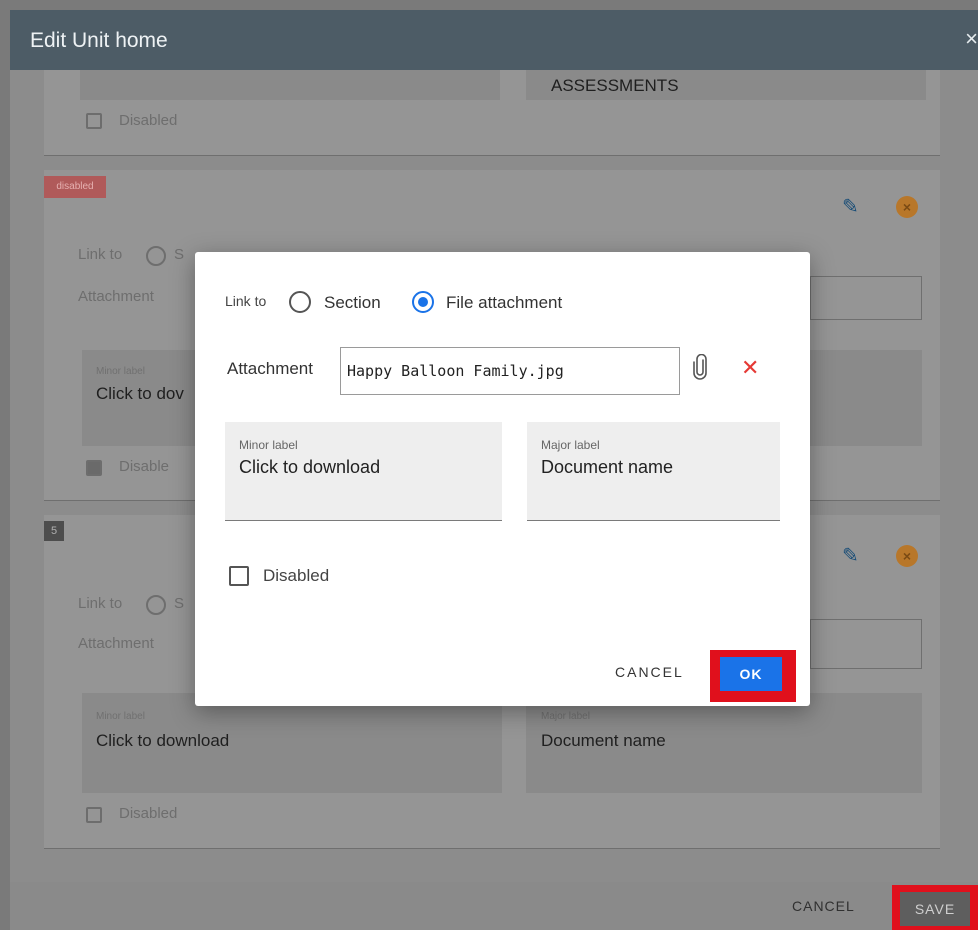 This screenshot has width=978, height=930. What do you see at coordinates (935, 909) in the screenshot?
I see `save-button: SAVE` at bounding box center [935, 909].